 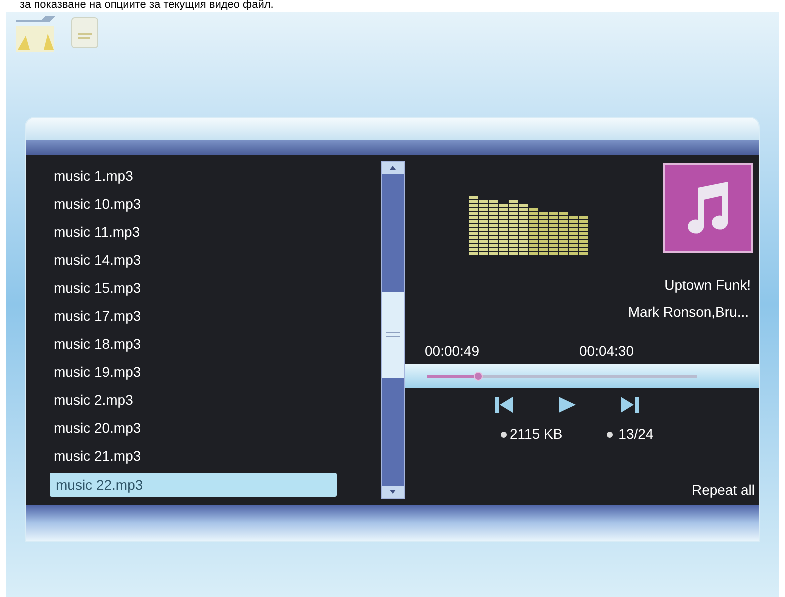 I want to click on playlist-item: music 11.mp3, so click(x=217, y=232).